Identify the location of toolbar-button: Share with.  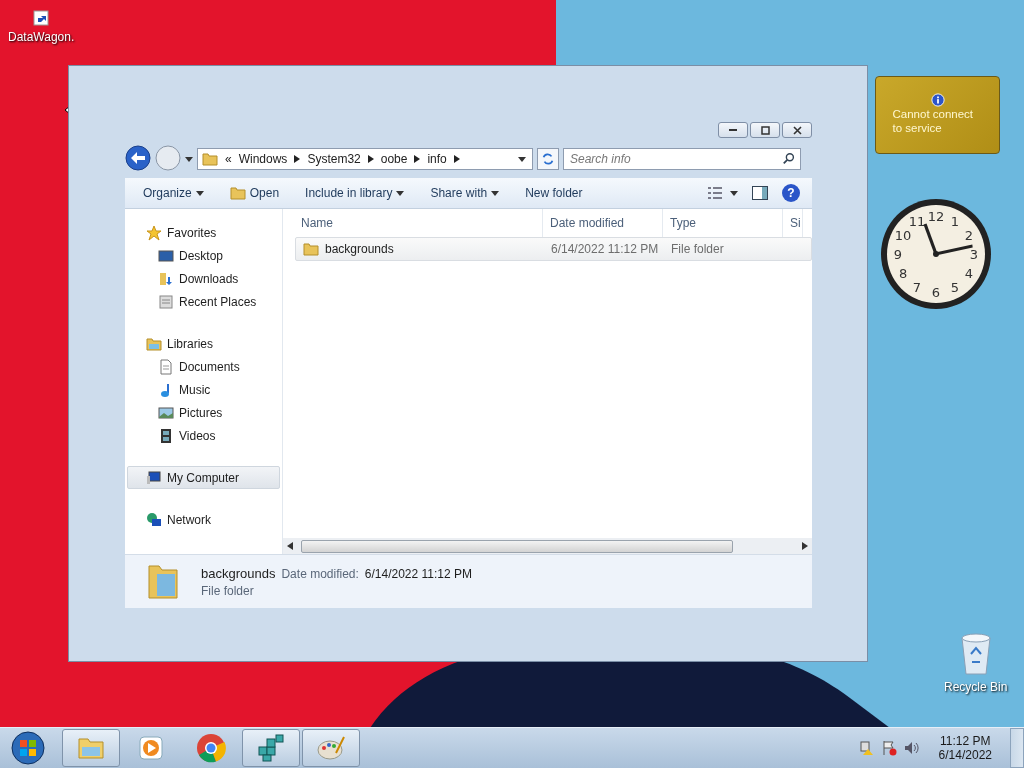
(465, 193).